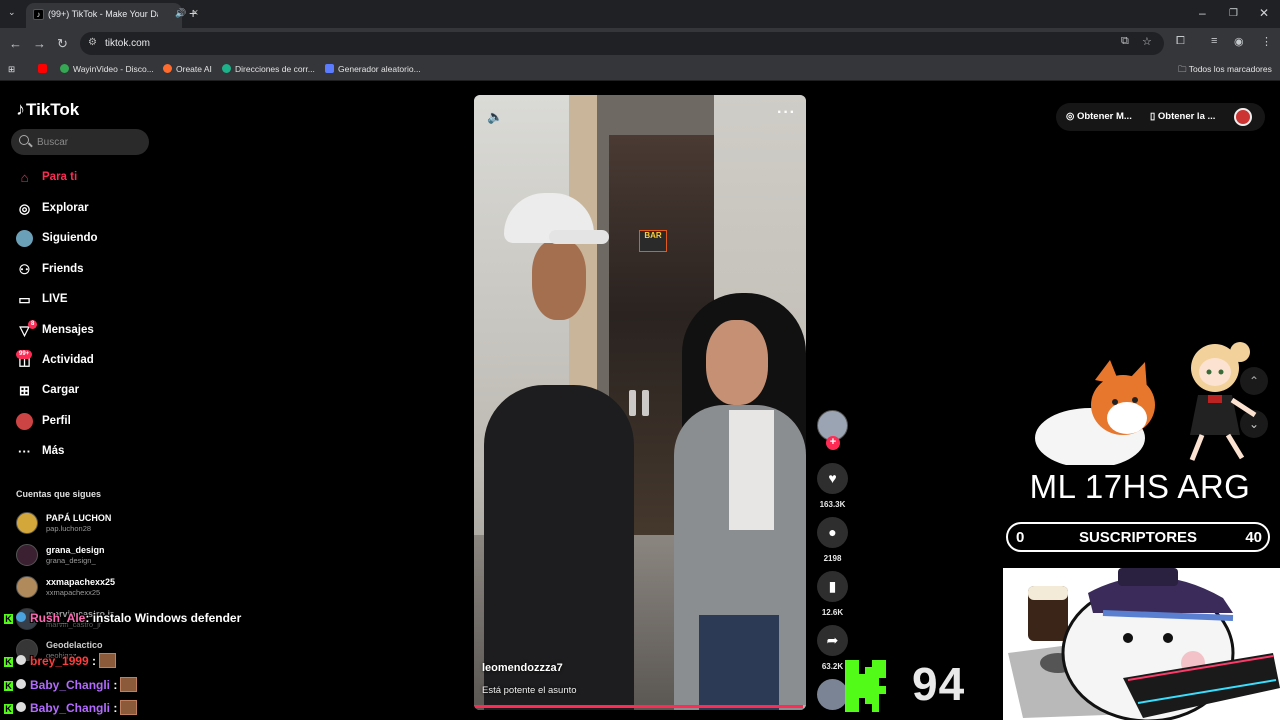  I want to click on tiktok-logo: ♪TikTok, so click(47, 109).